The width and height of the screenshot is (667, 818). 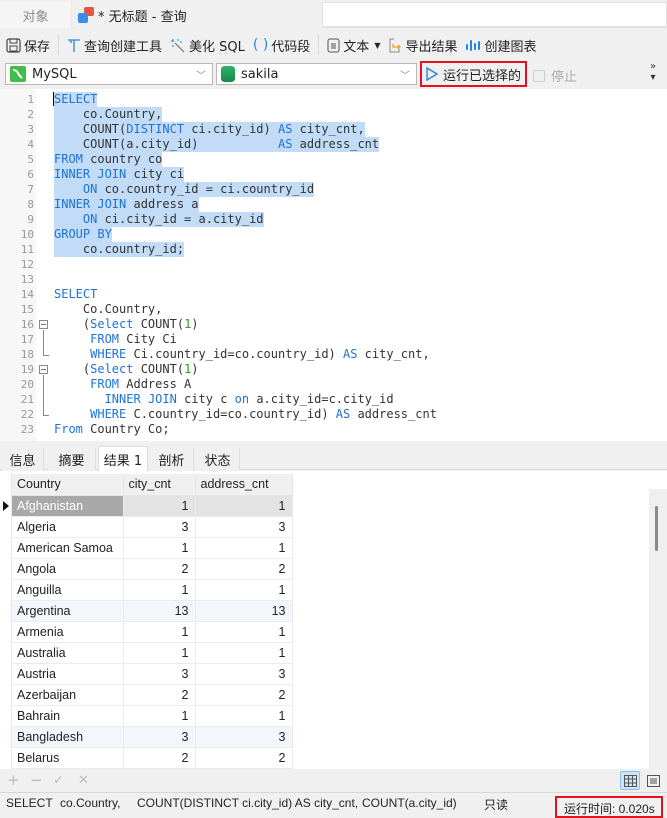 I want to click on table-row: Algeria 3 3, so click(x=152, y=527).